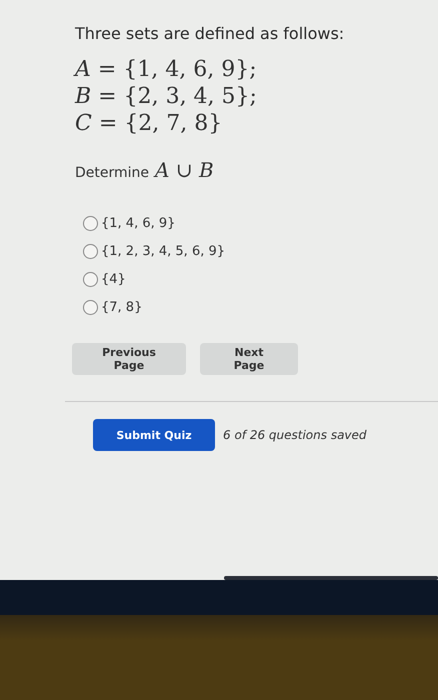 This screenshot has height=700, width=438. Describe the element at coordinates (166, 96) in the screenshot. I see `set-definition: B = {2, 3, 4, 5};` at that location.